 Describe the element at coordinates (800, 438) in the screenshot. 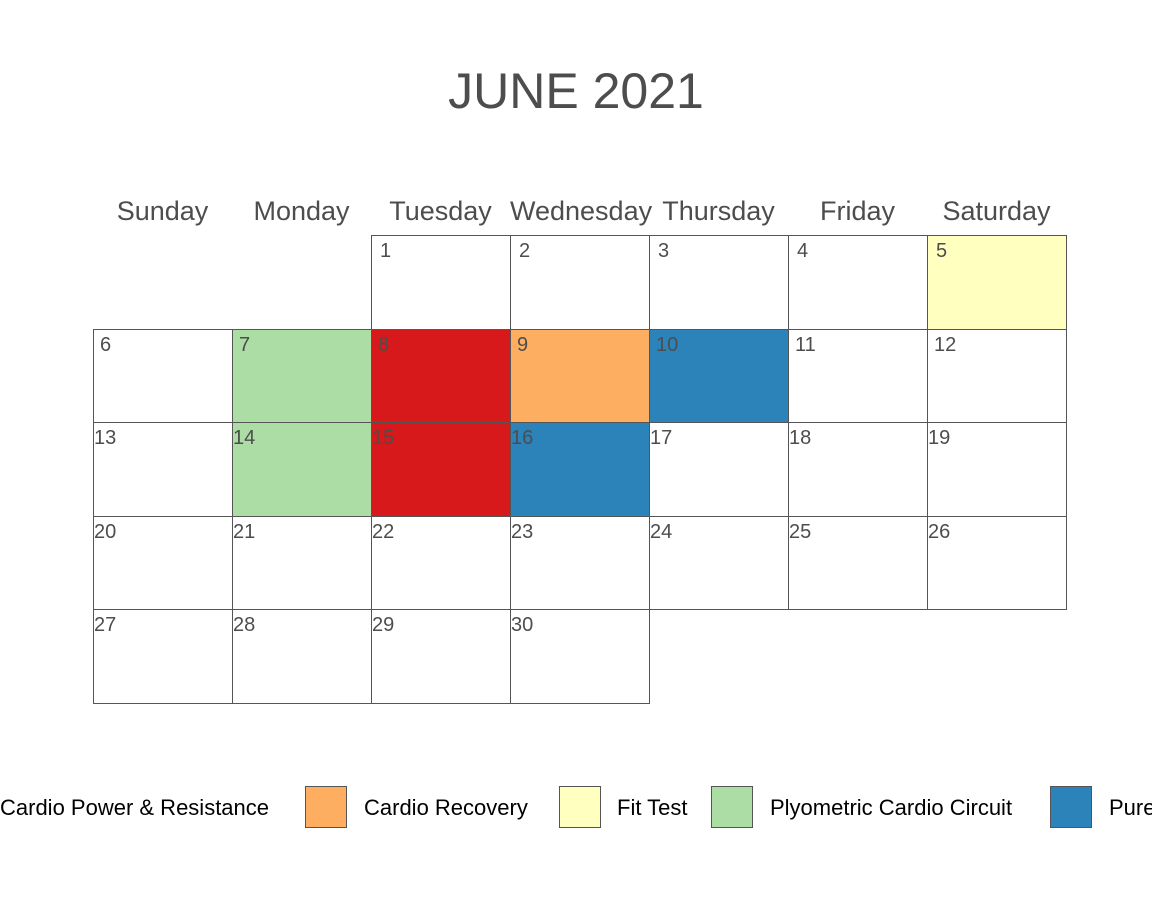

I see `day-number: 18` at that location.